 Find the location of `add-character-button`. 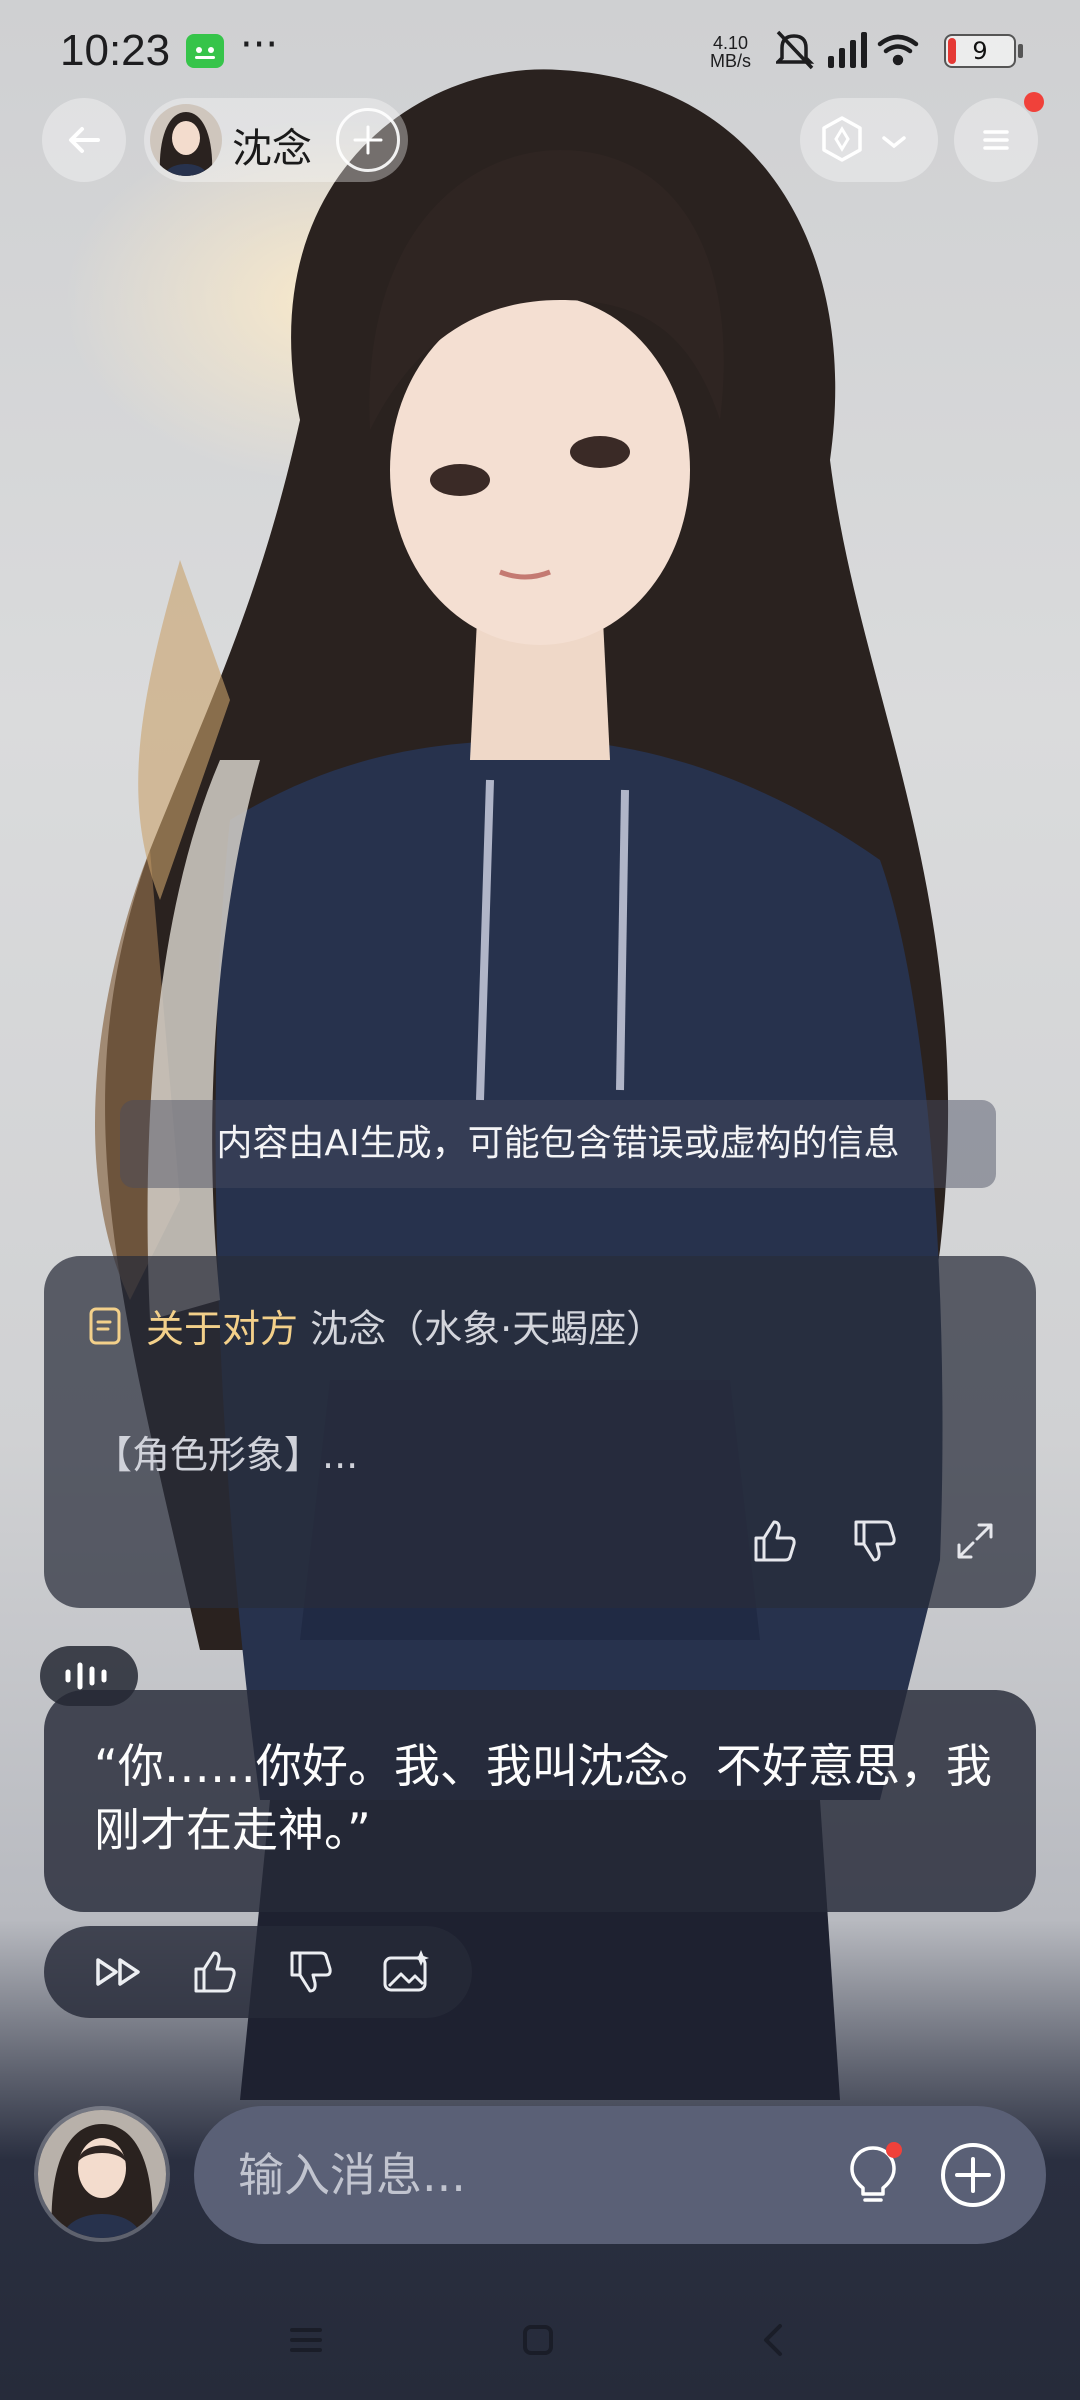

add-character-button is located at coordinates (368, 140).